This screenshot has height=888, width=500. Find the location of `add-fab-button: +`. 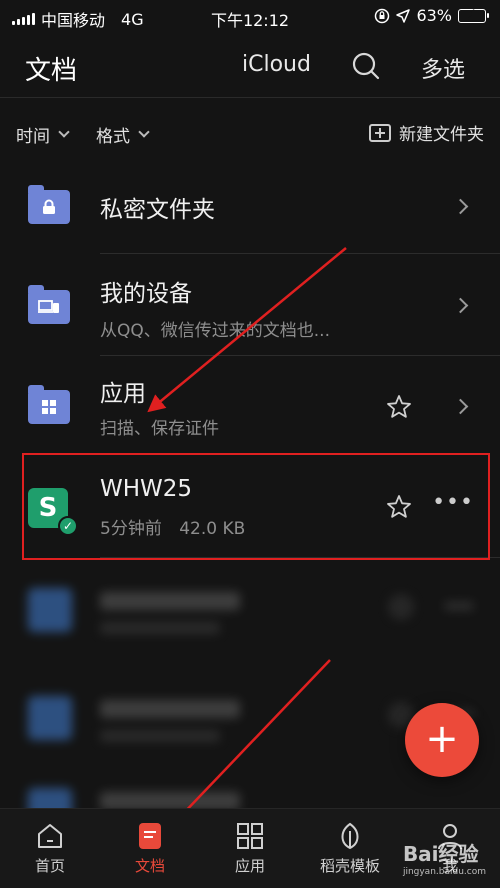

add-fab-button: + is located at coordinates (442, 740).